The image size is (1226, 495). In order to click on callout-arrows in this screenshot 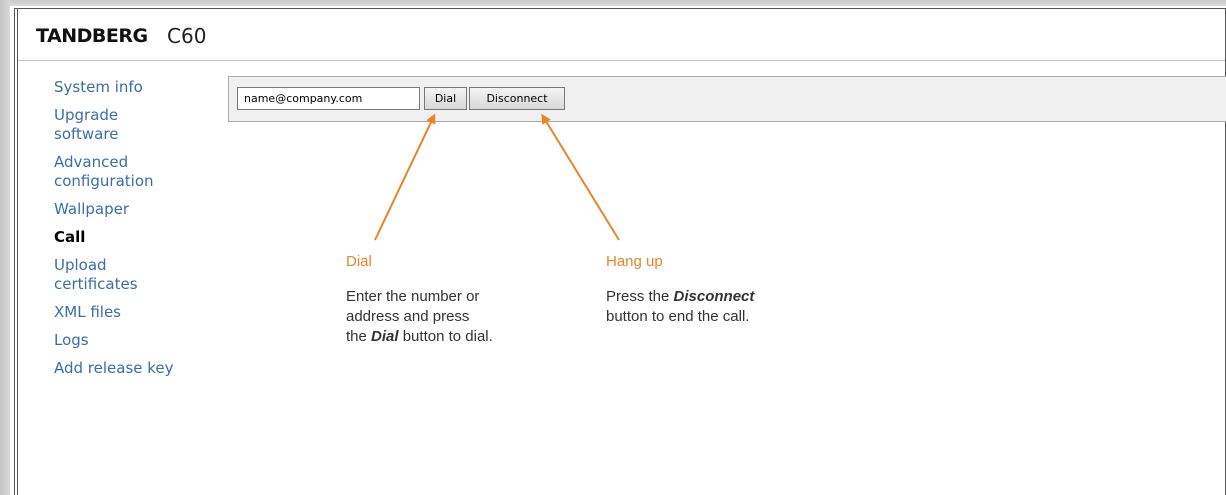, I will do `click(497, 177)`.